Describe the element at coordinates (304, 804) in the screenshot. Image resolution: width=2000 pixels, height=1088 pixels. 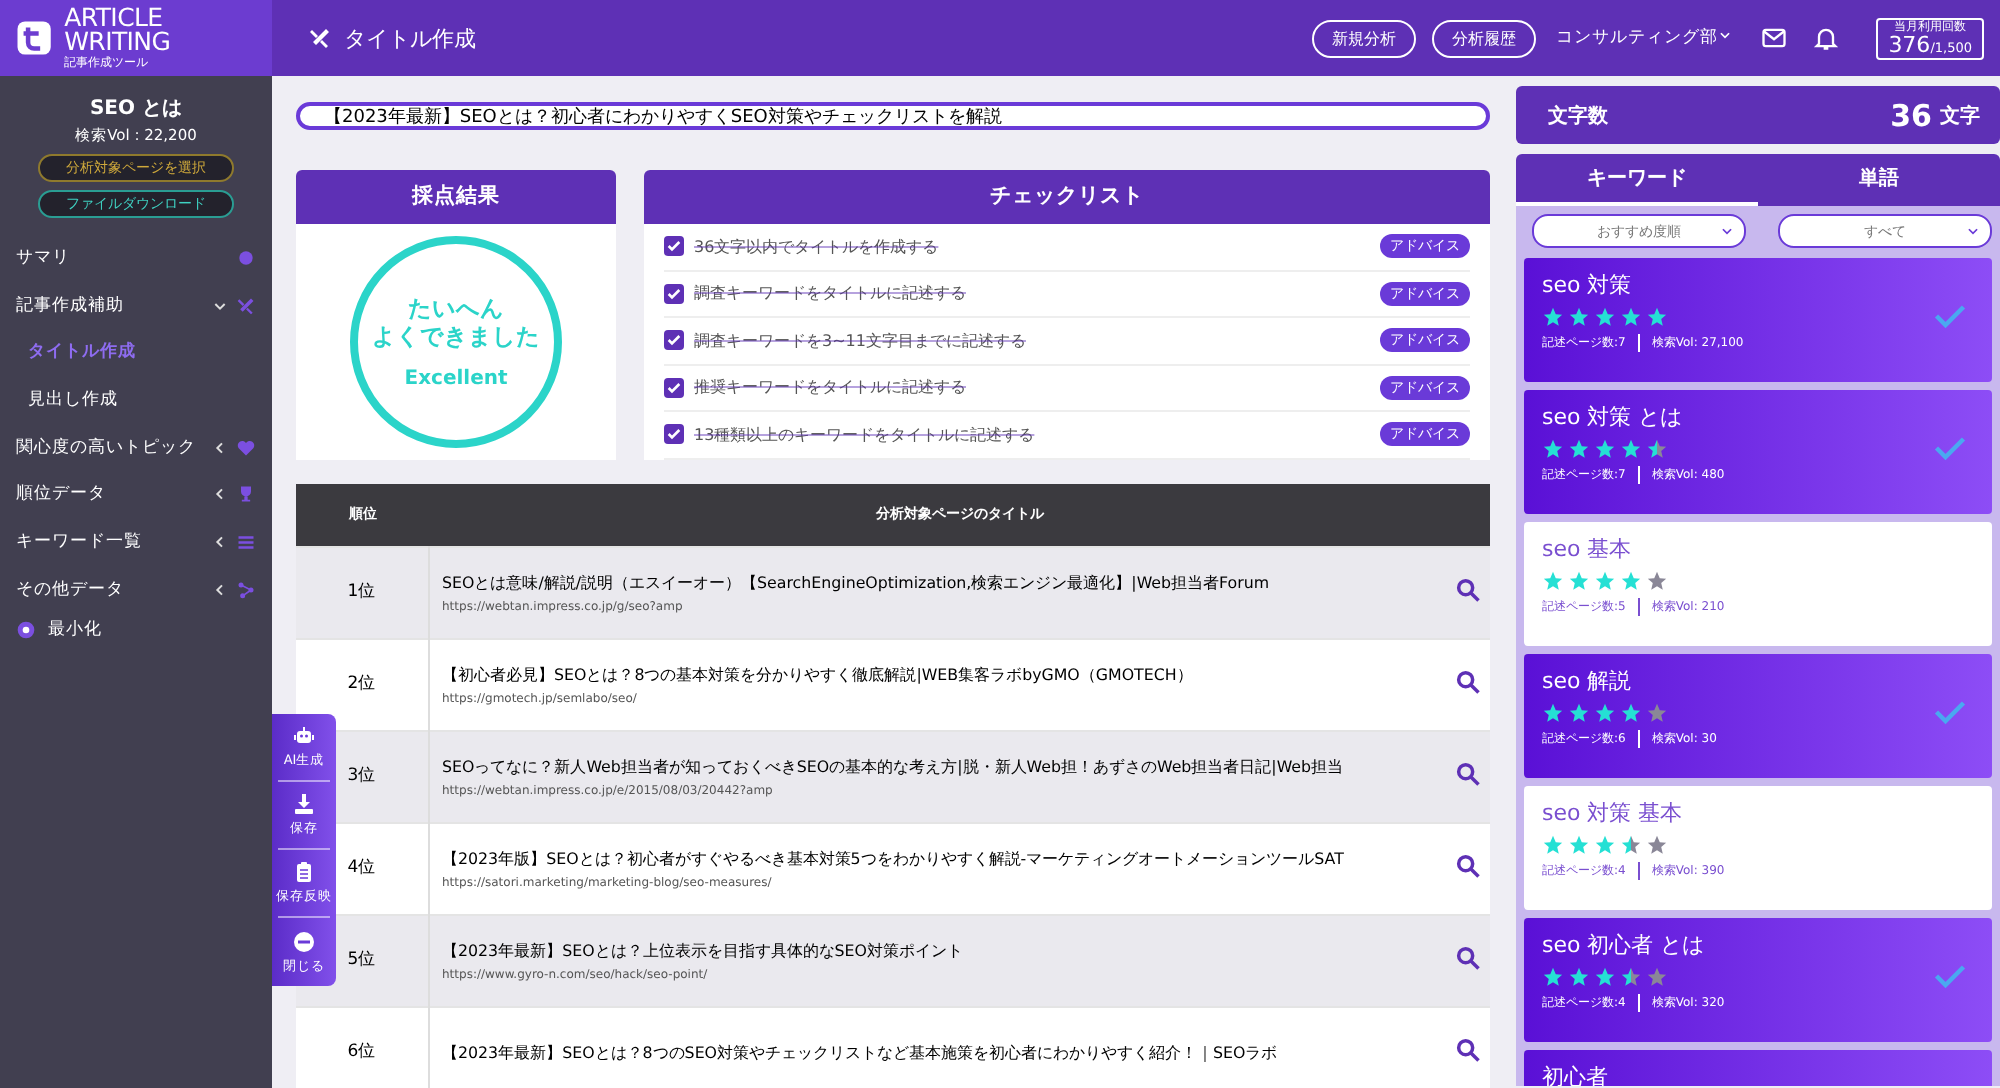
I see `download-icon` at that location.